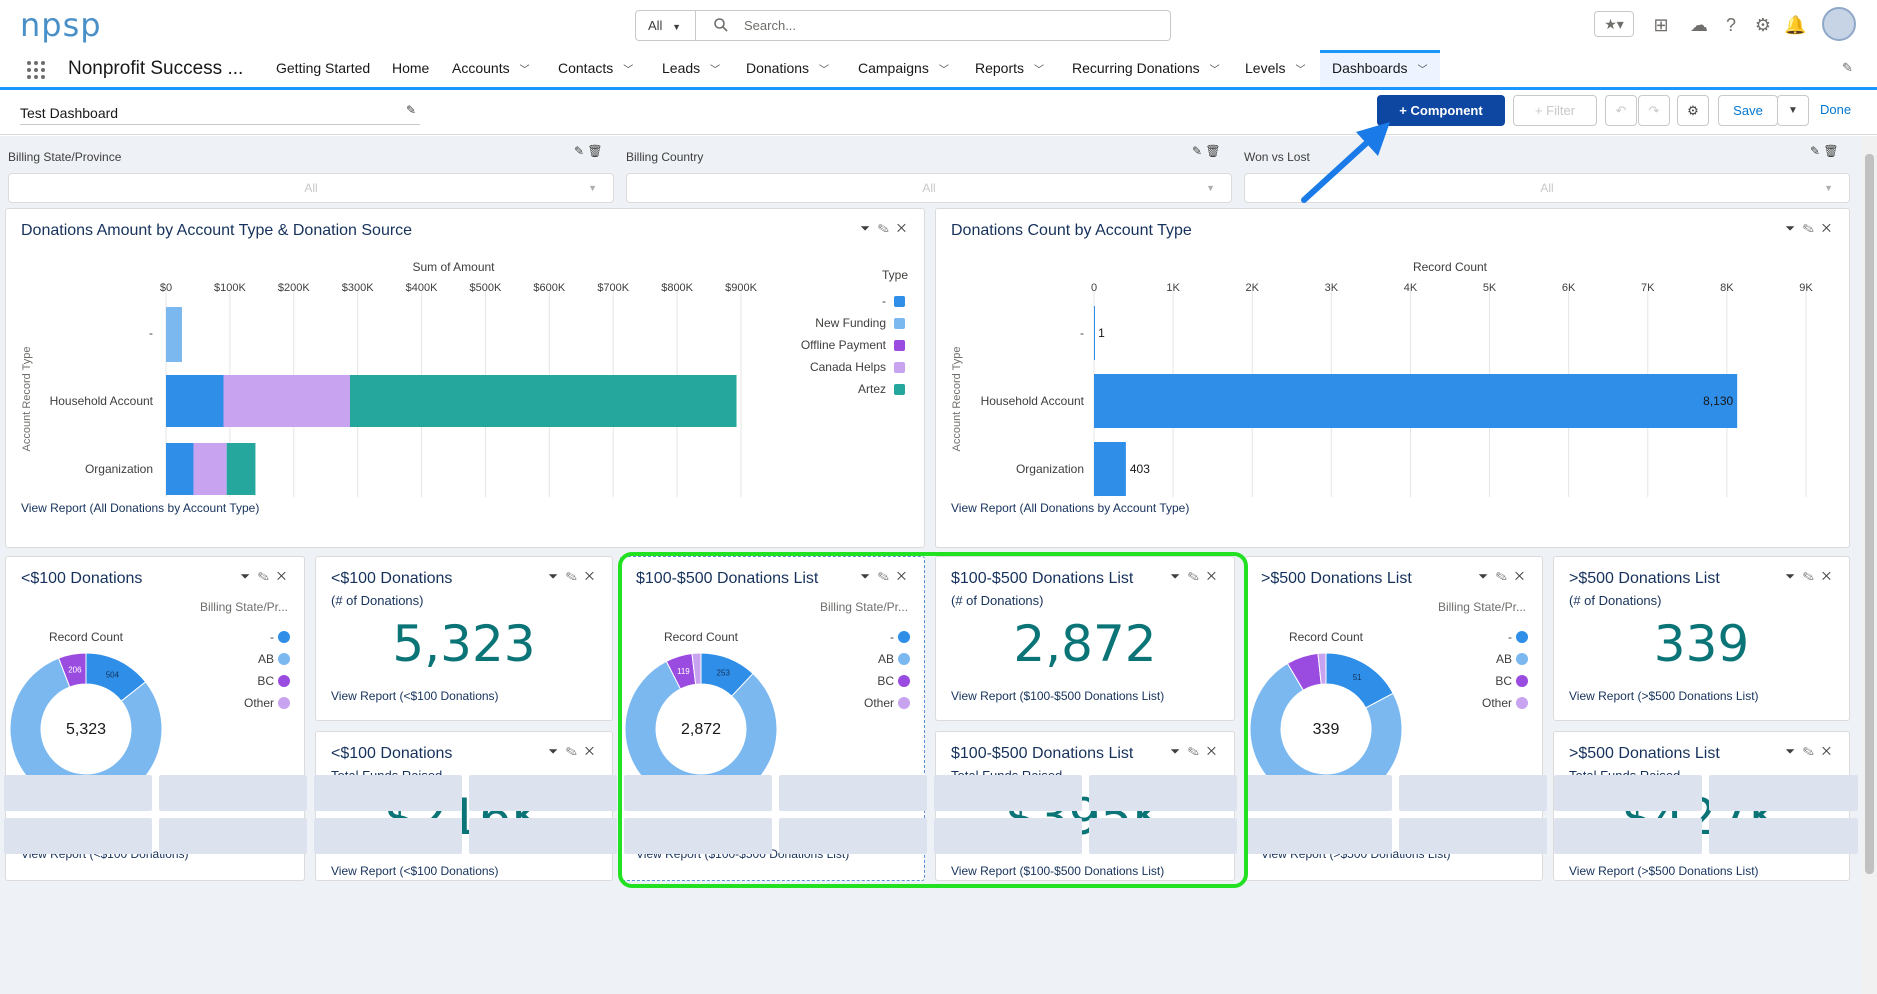  What do you see at coordinates (307, 172) in the screenshot?
I see `filter-billing-state: Billing State/Province ✎ 🗑 All ▼` at bounding box center [307, 172].